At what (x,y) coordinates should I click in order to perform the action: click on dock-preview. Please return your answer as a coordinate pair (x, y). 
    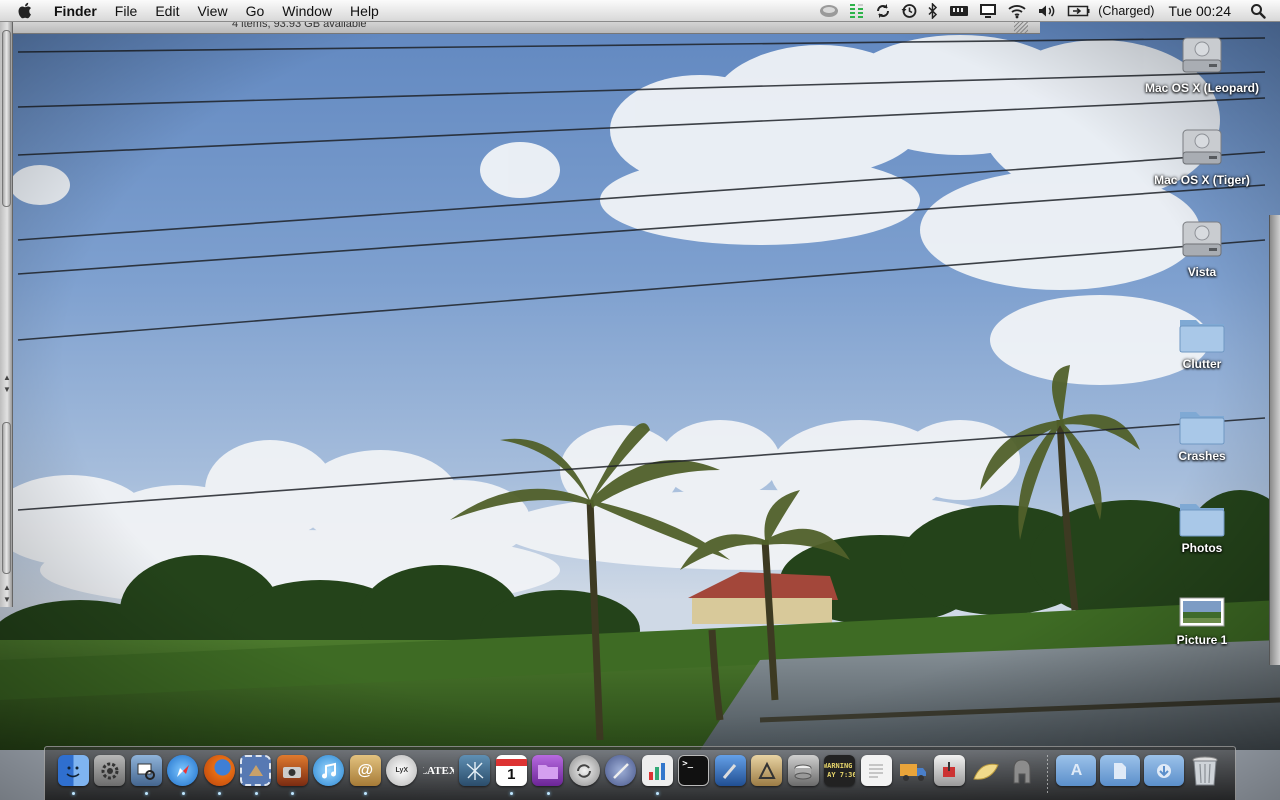
    Looking at the image, I should click on (146, 775).